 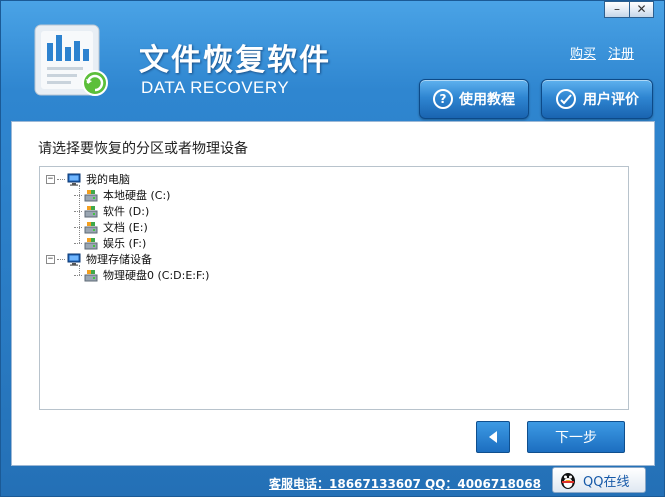 I want to click on window-controls: – ✕, so click(x=629, y=9).